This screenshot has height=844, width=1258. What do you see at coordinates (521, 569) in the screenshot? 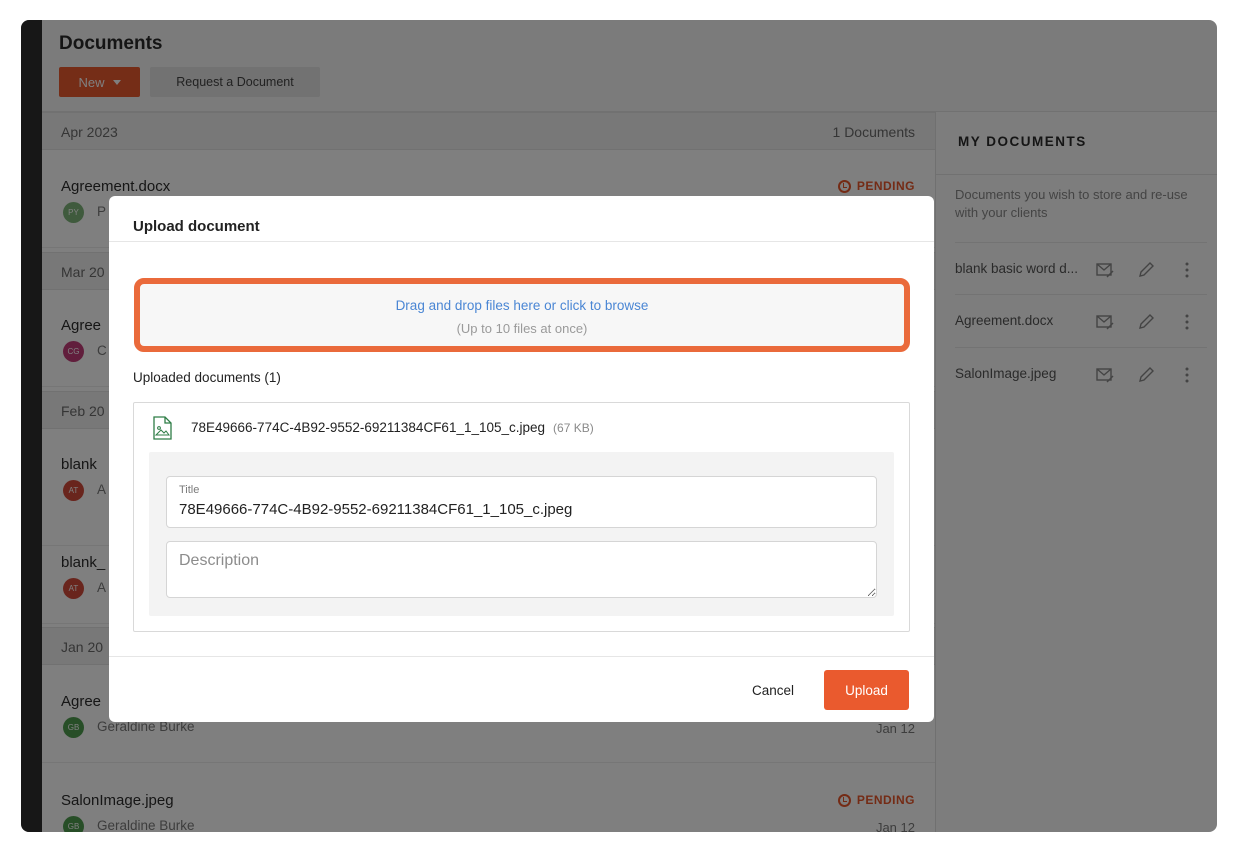
I see `description-textarea` at bounding box center [521, 569].